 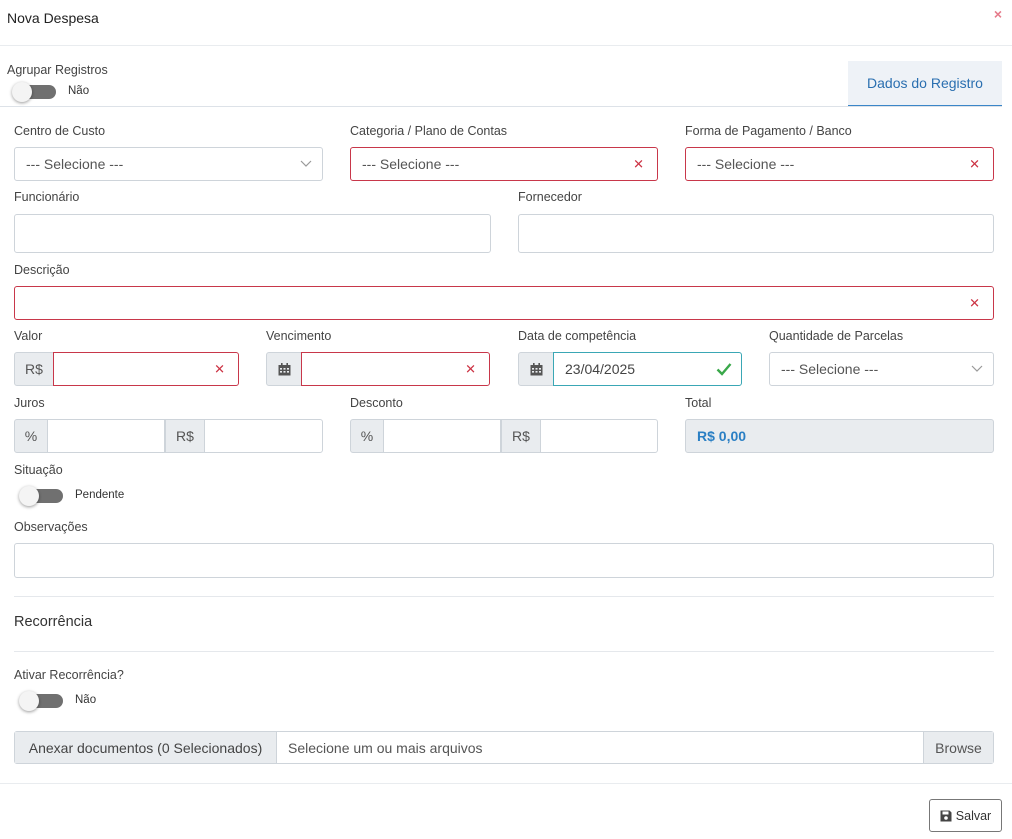 What do you see at coordinates (385, 748) in the screenshot?
I see `file-upload-placeholder: Selecione um ou mais arquivos` at bounding box center [385, 748].